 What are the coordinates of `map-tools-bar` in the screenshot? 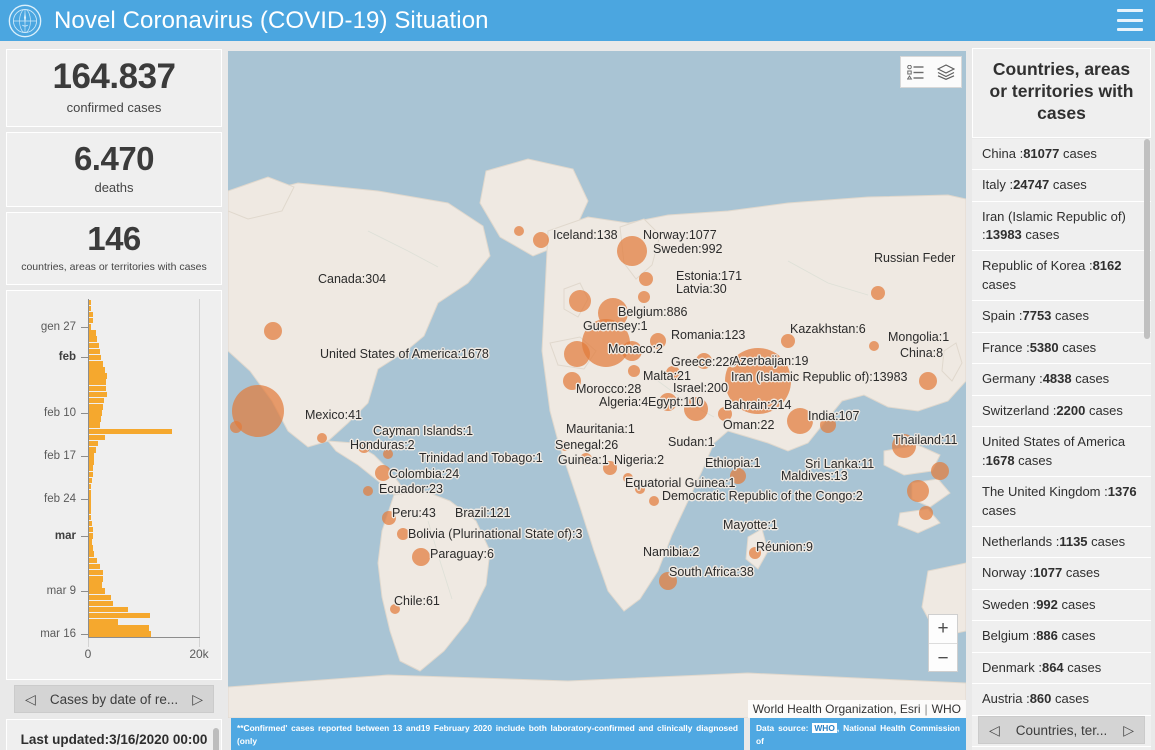 It's located at (931, 72).